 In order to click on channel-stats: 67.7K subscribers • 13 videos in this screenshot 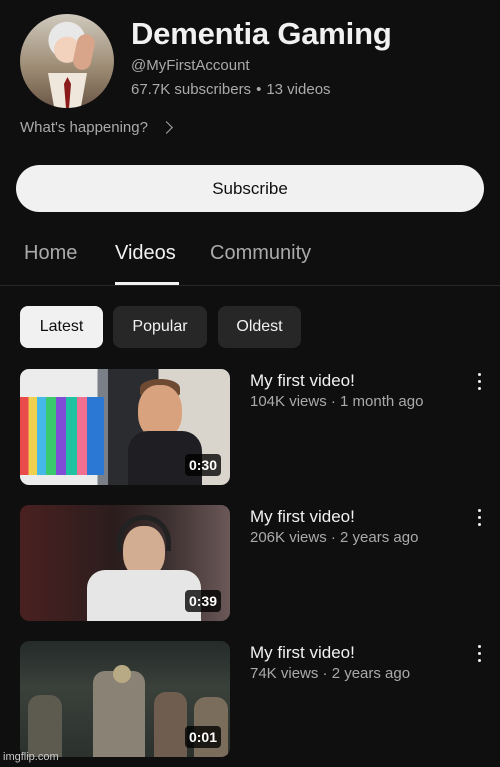, I will do `click(231, 89)`.